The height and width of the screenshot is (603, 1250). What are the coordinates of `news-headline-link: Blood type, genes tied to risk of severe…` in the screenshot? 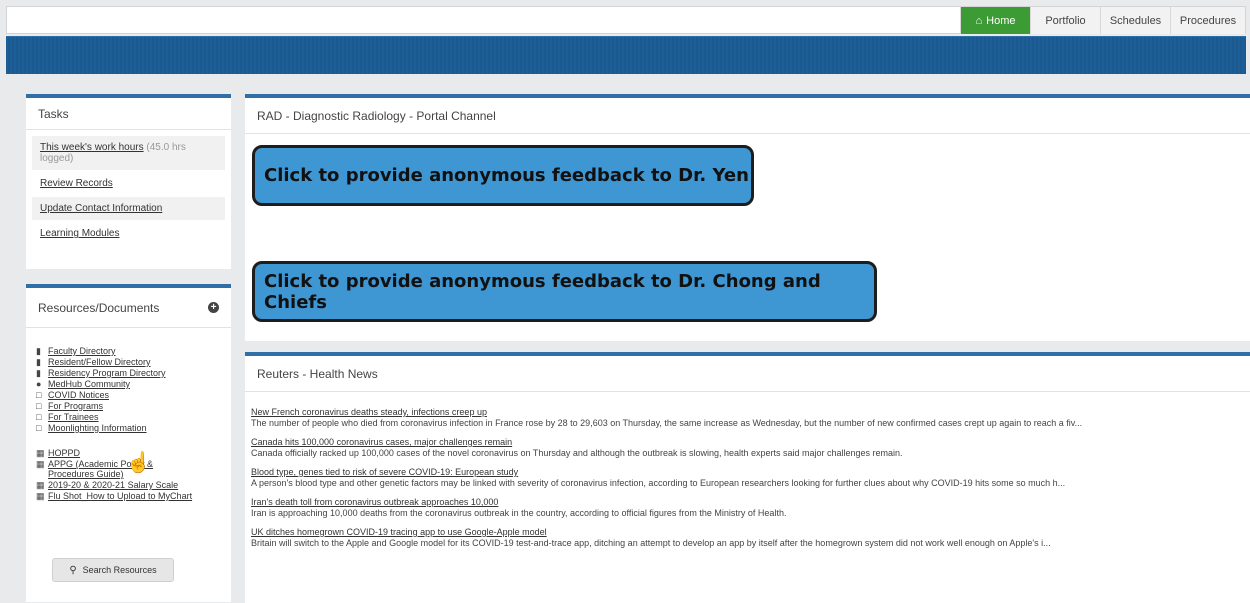 It's located at (750, 472).